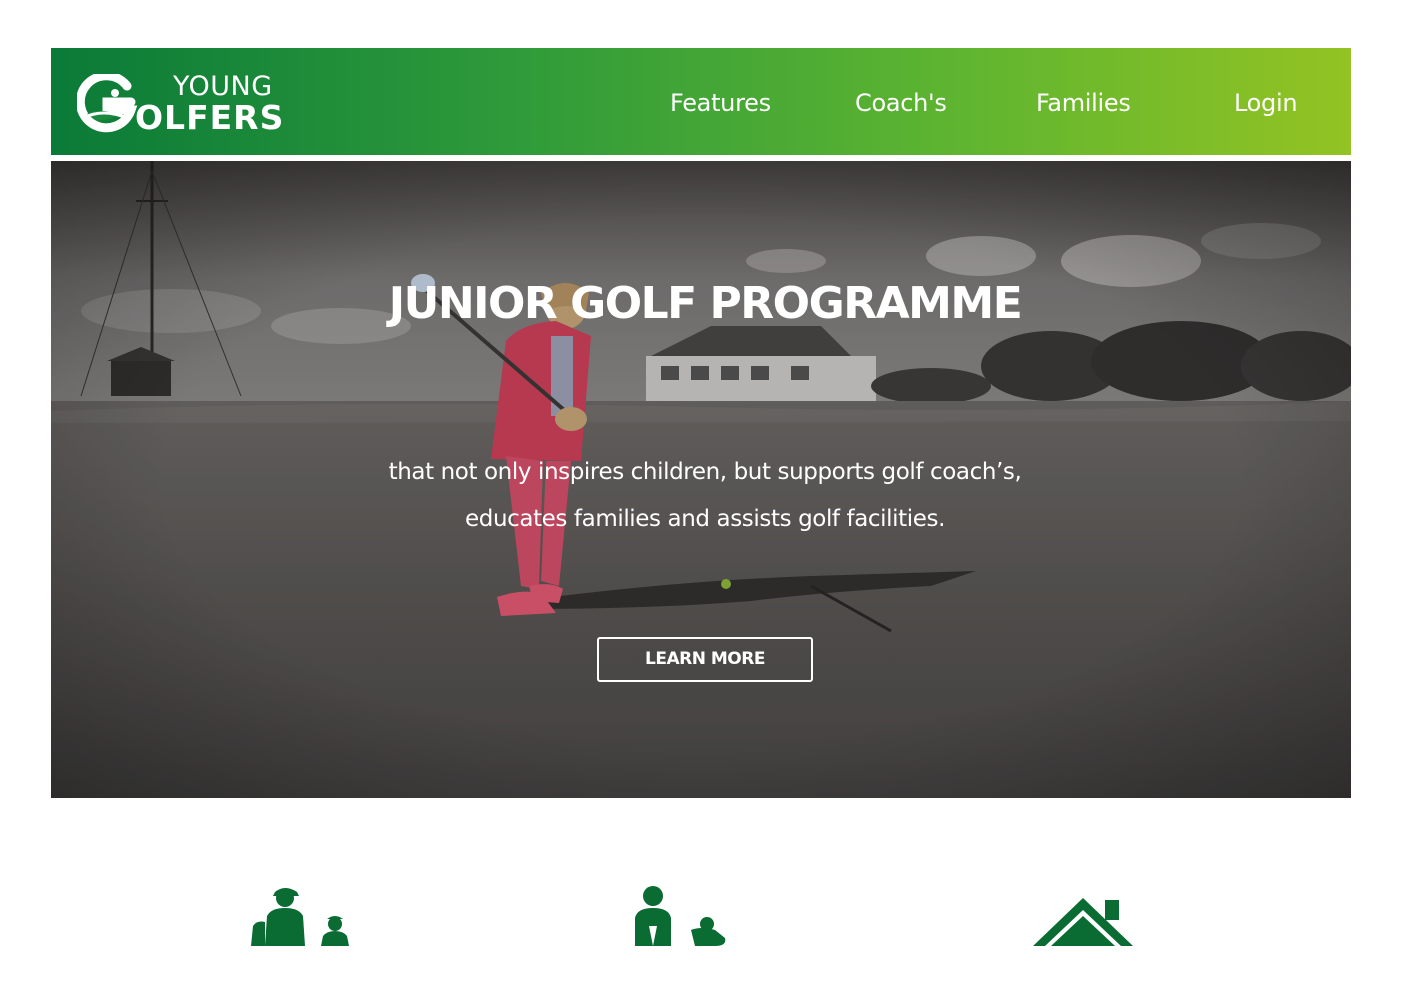 Image resolution: width=1403 pixels, height=992 pixels. What do you see at coordinates (302, 916) in the screenshot?
I see `coach-and-child-icon` at bounding box center [302, 916].